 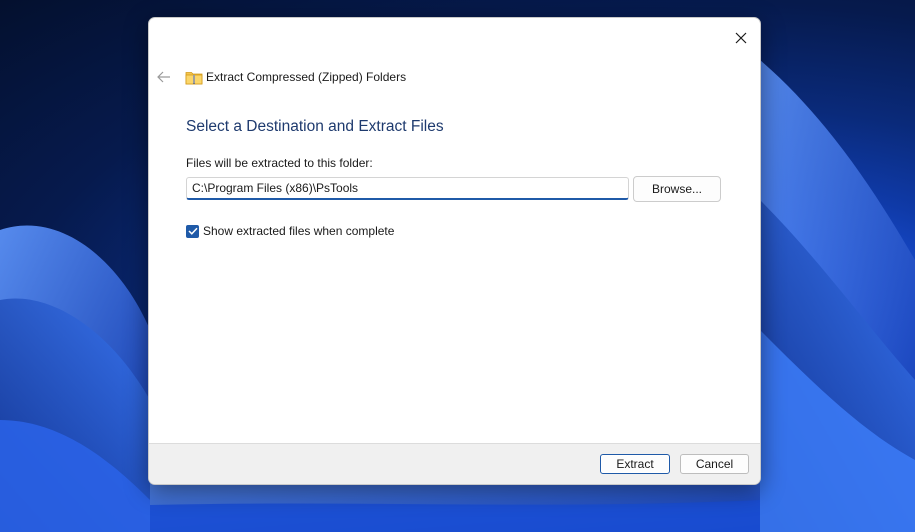 What do you see at coordinates (194, 77) in the screenshot?
I see `zipped-folder-icon` at bounding box center [194, 77].